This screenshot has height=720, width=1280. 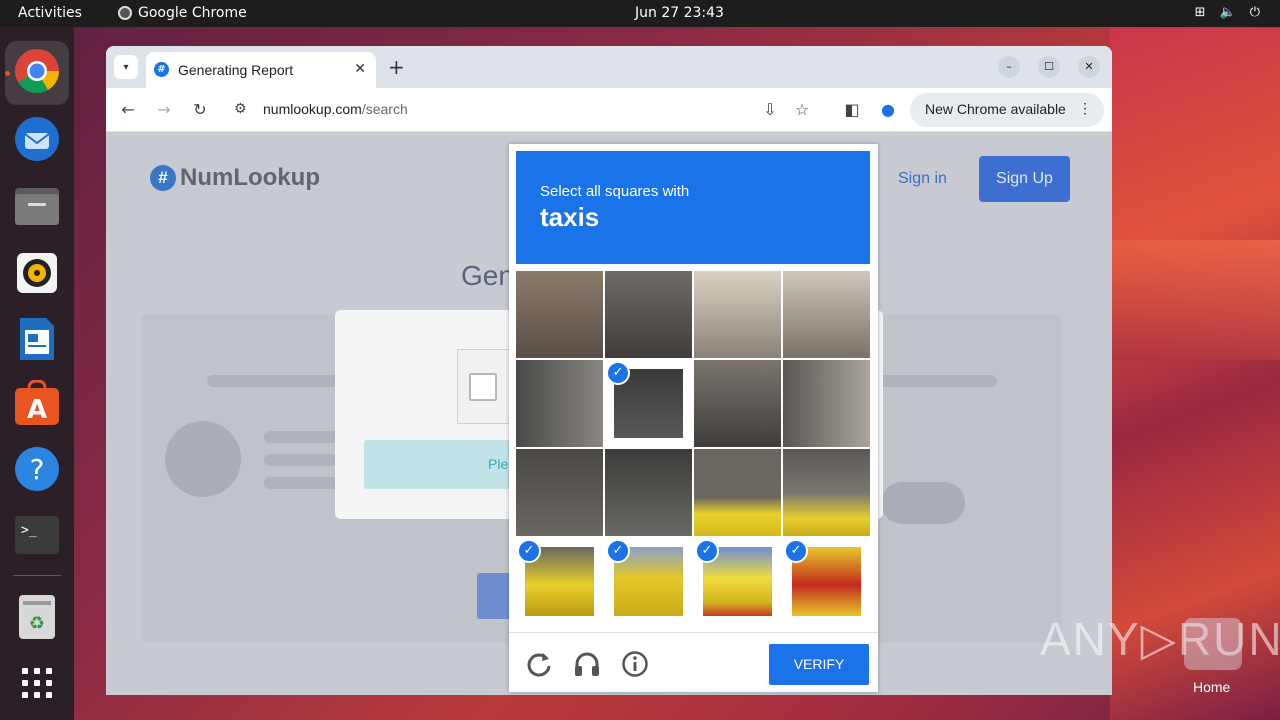 What do you see at coordinates (1089, 67) in the screenshot?
I see `window-close-button: ✕` at bounding box center [1089, 67].